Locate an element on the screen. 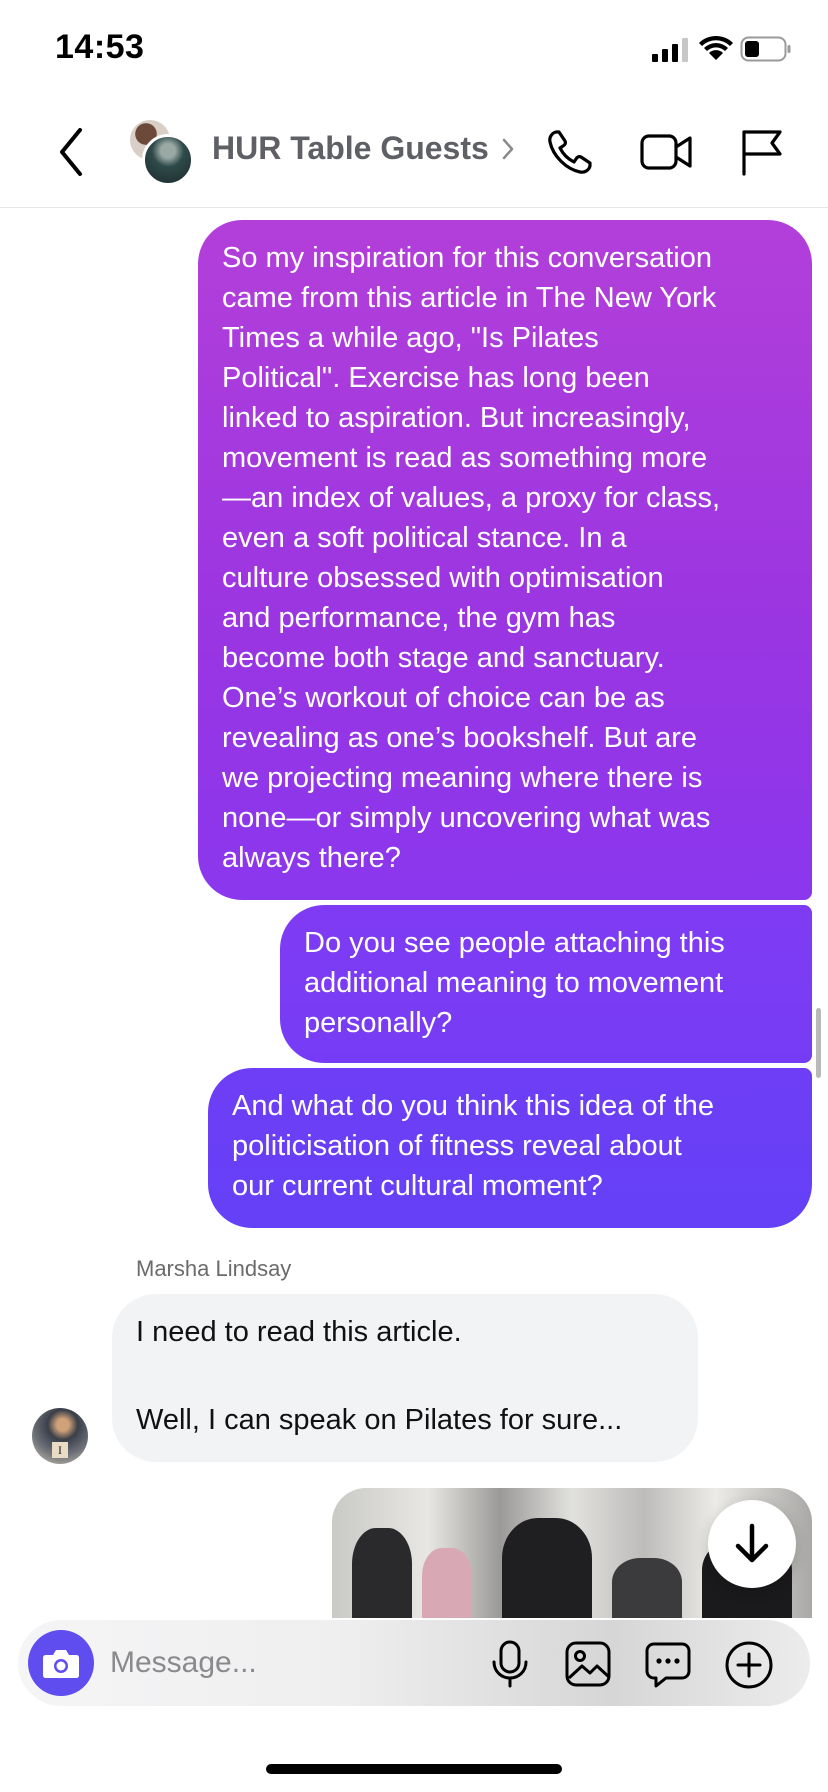 The image size is (828, 1792). message-line: revealing as one’s bookshelf. But are is located at coordinates (460, 738).